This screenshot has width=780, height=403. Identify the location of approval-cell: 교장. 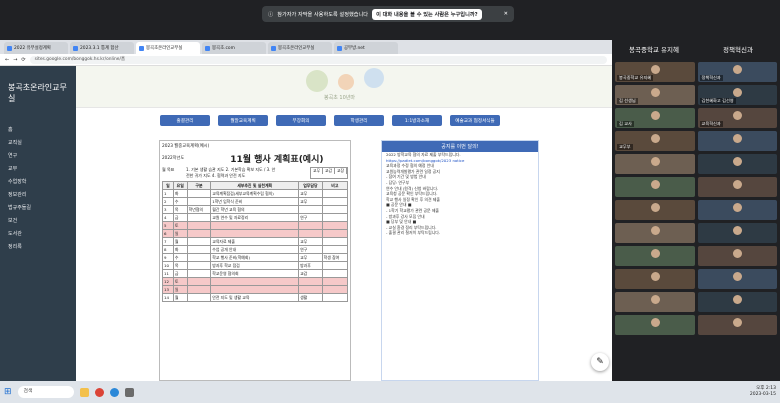
(341, 171).